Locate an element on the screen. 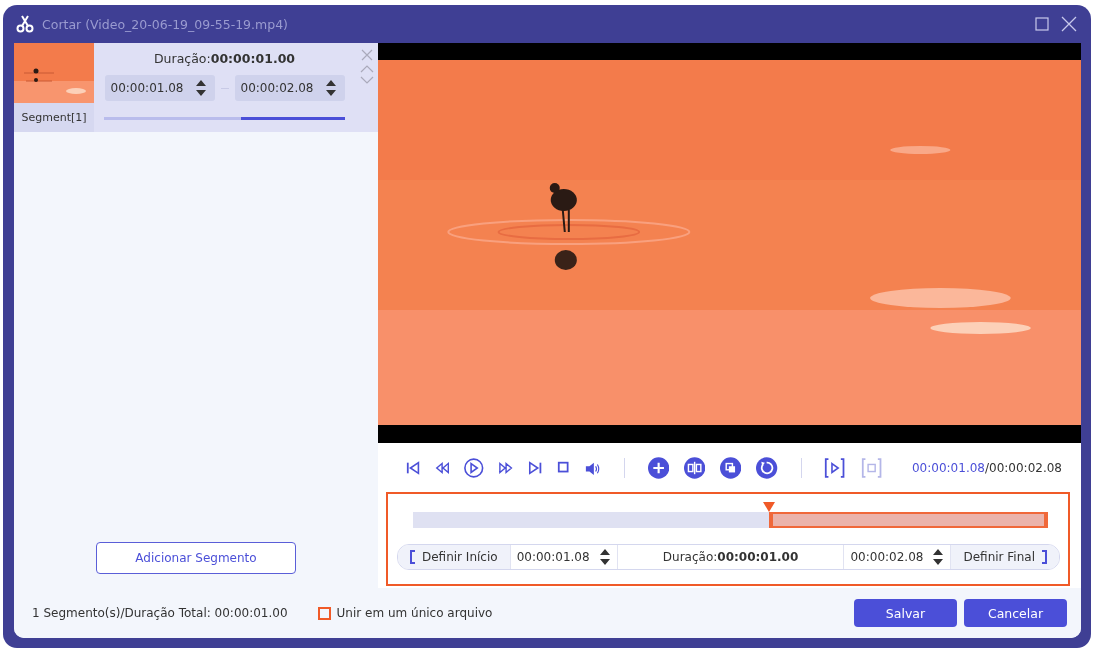  status-text: 1 Segmento(s)/Duração Total: 00:00:01.00 is located at coordinates (160, 613).